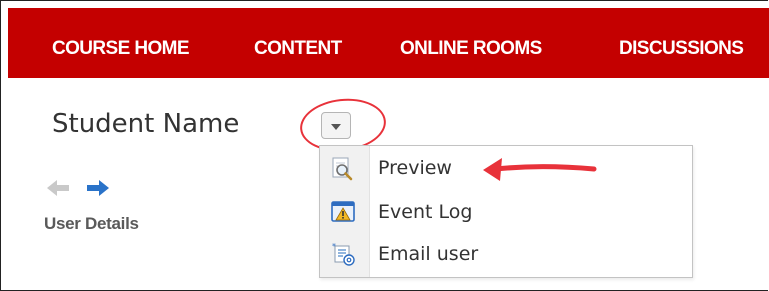 This screenshot has width=769, height=291. What do you see at coordinates (540, 169) in the screenshot?
I see `arrow-pointer-annotation` at bounding box center [540, 169].